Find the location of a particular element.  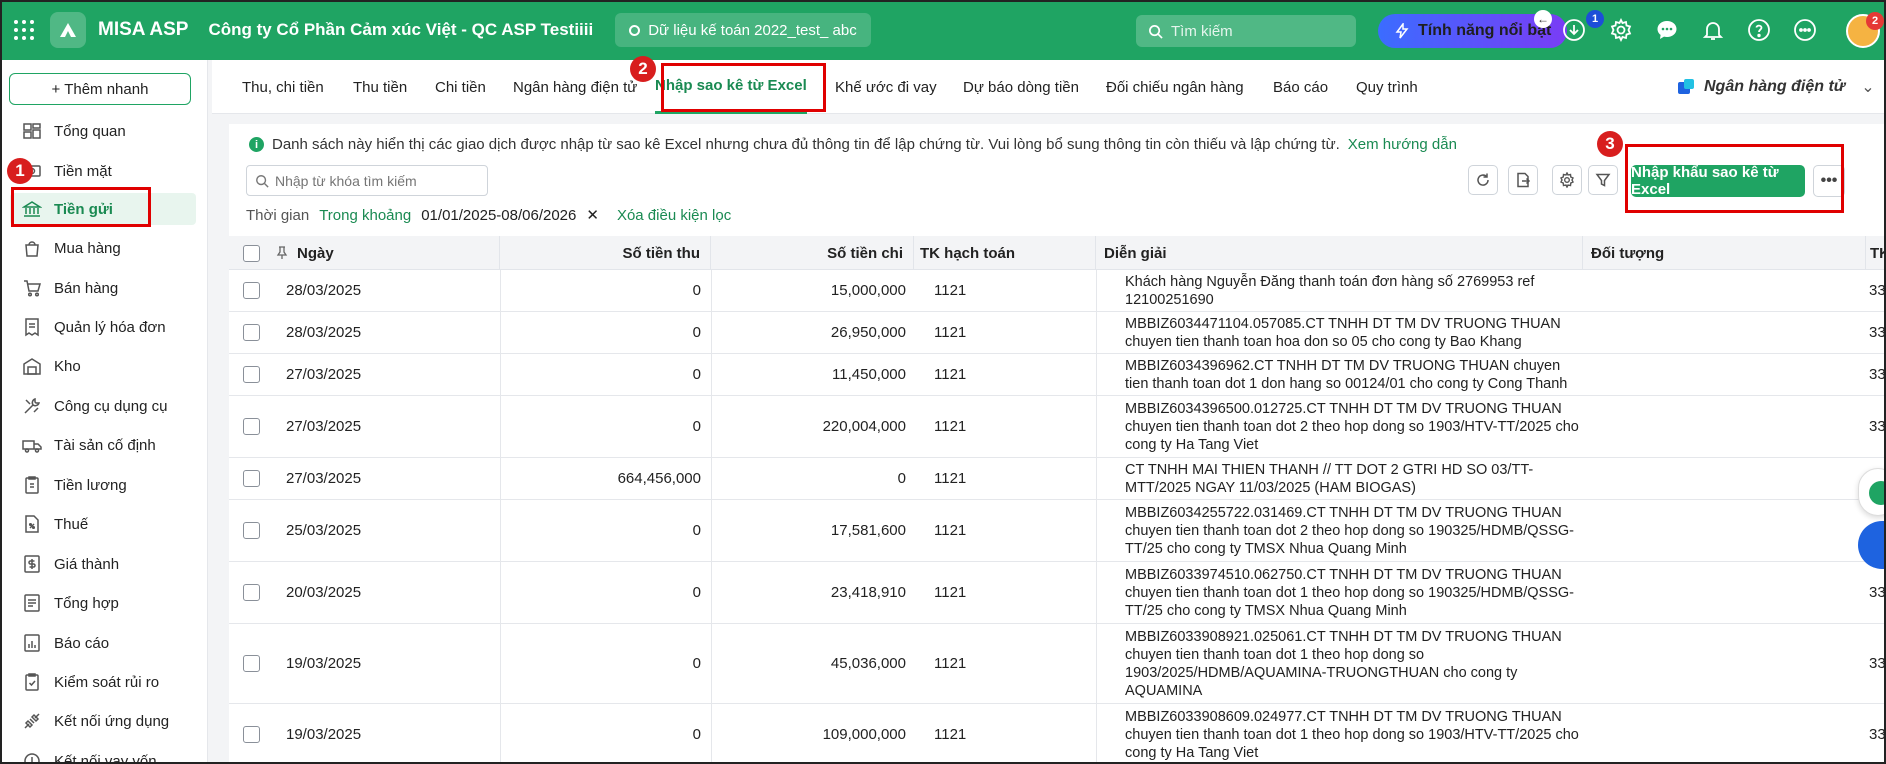

clear-filter-link: Xóa điều kiện lọc is located at coordinates (674, 215).